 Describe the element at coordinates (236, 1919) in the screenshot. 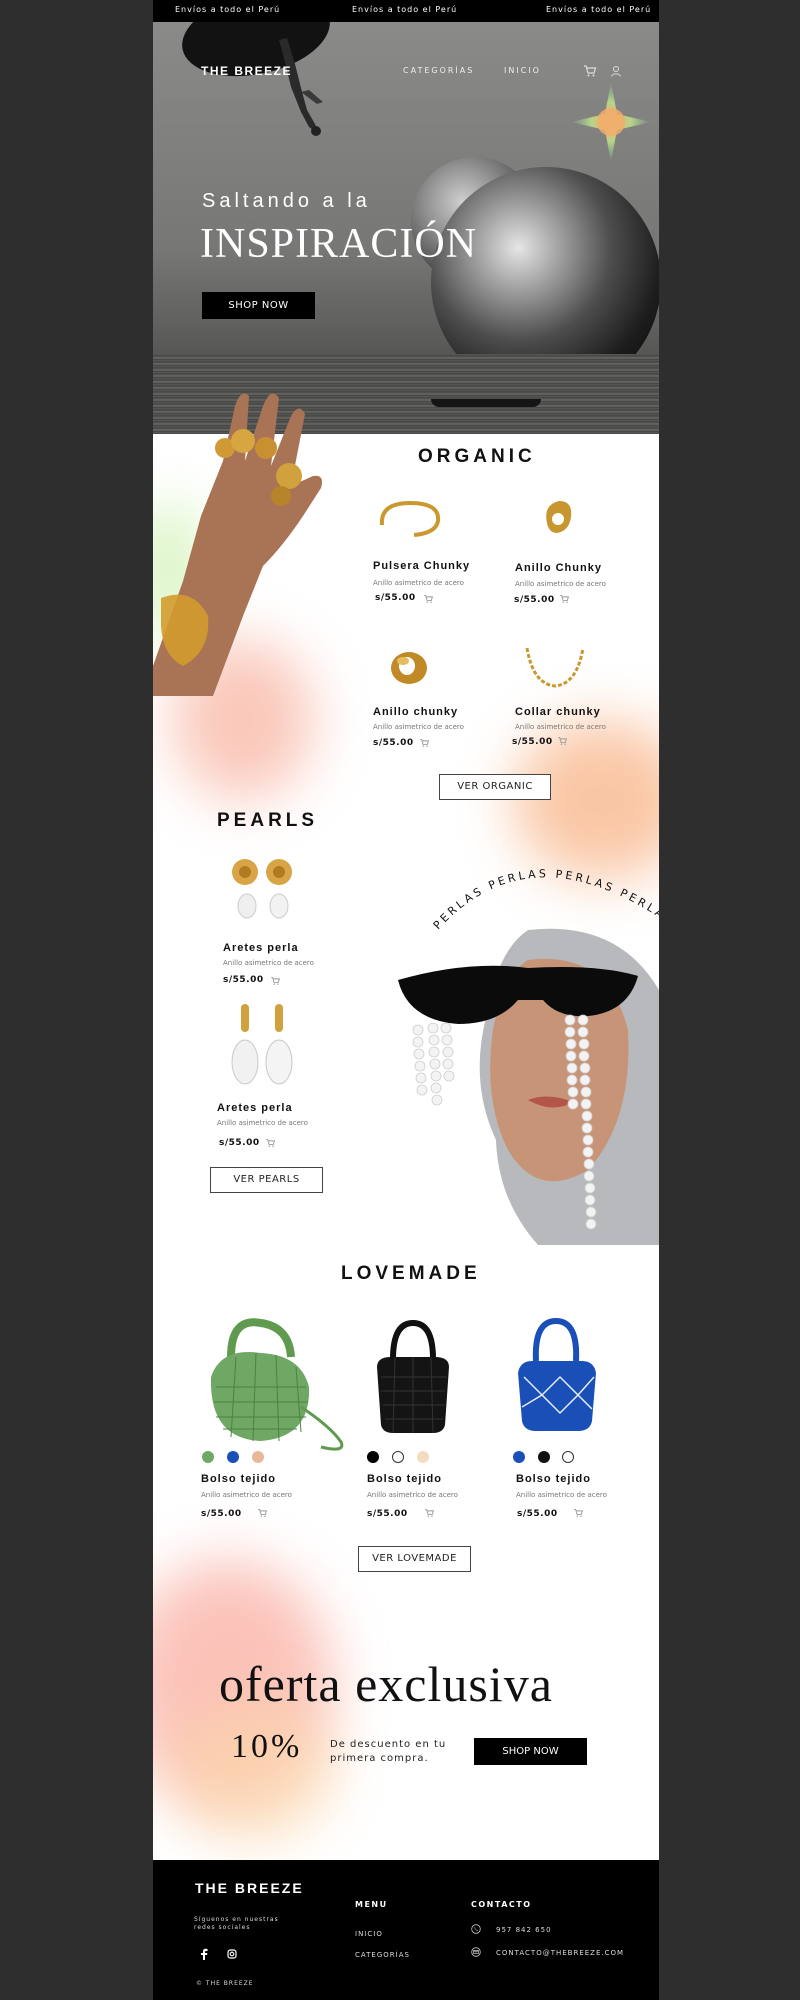

I see `footer-social-text: Síguenos en nuestras` at that location.